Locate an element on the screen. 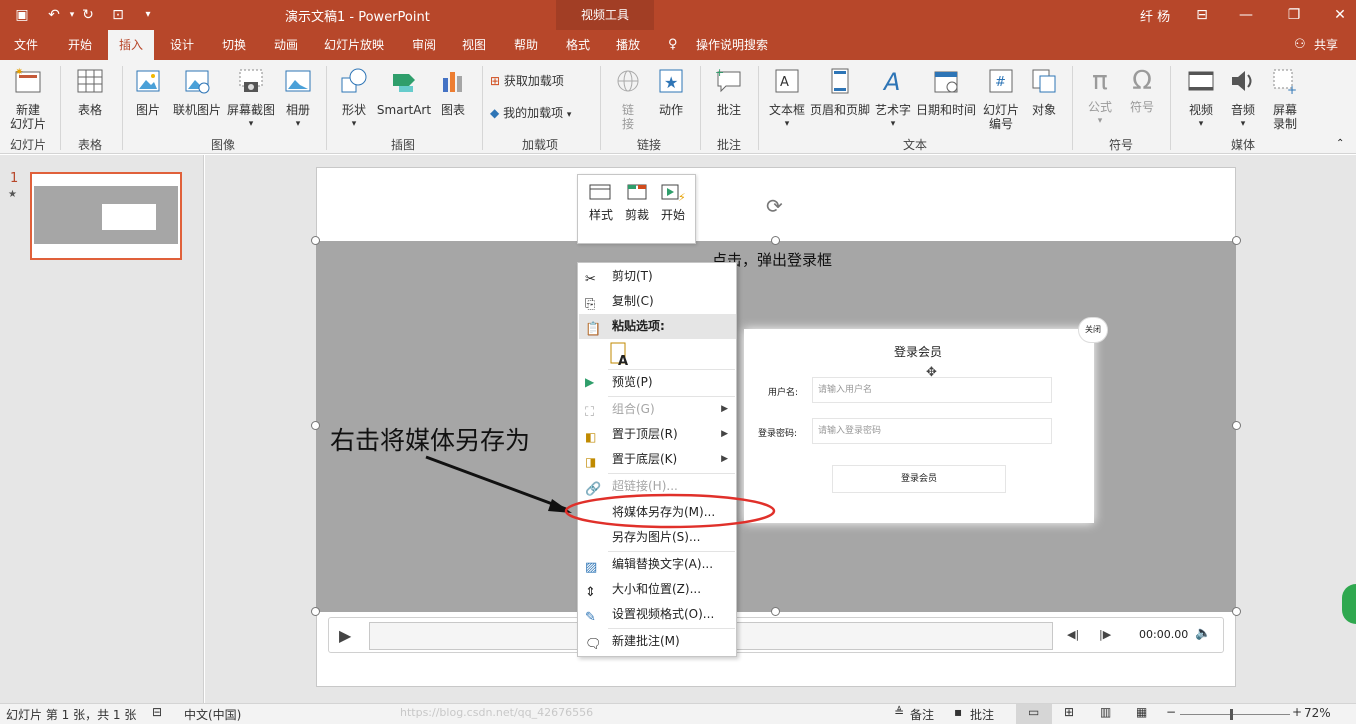 The height and width of the screenshot is (724, 1356). skip-forward-icon: |▶ is located at coordinates (1105, 634).